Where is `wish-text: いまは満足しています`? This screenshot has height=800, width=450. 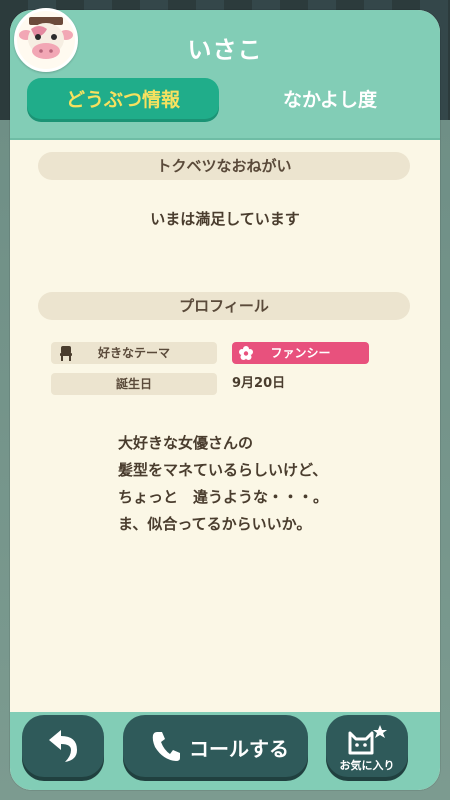
wish-text: いまは満足しています is located at coordinates (225, 219).